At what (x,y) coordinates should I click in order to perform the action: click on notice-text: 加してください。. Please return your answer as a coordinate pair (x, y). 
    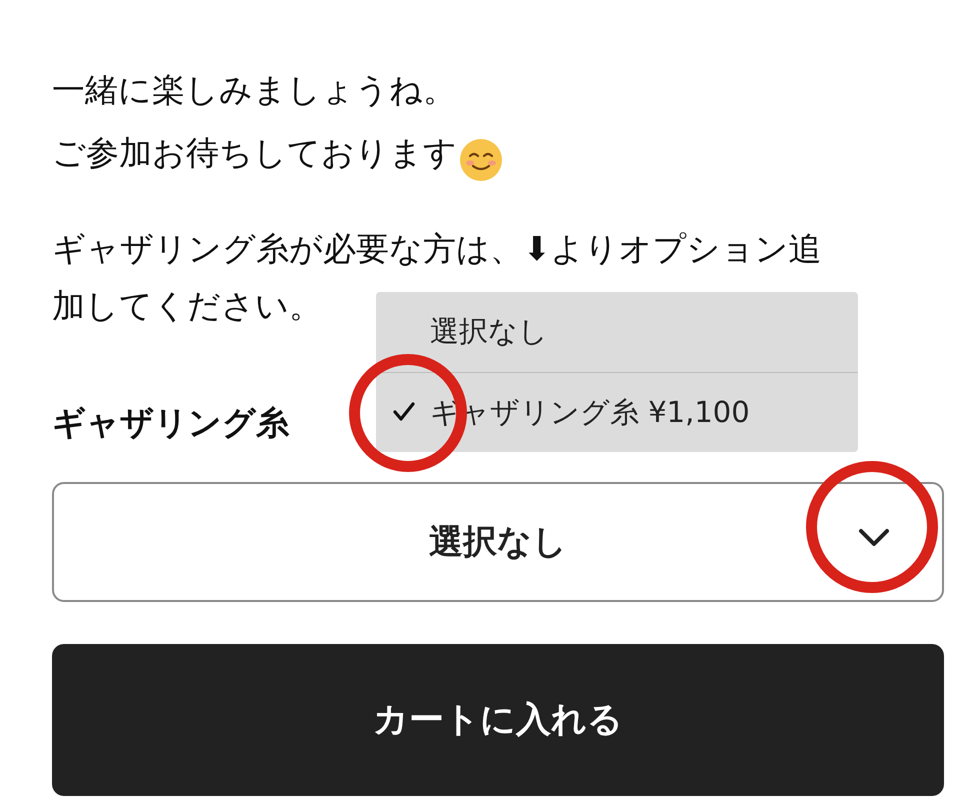
    Looking at the image, I should click on (187, 305).